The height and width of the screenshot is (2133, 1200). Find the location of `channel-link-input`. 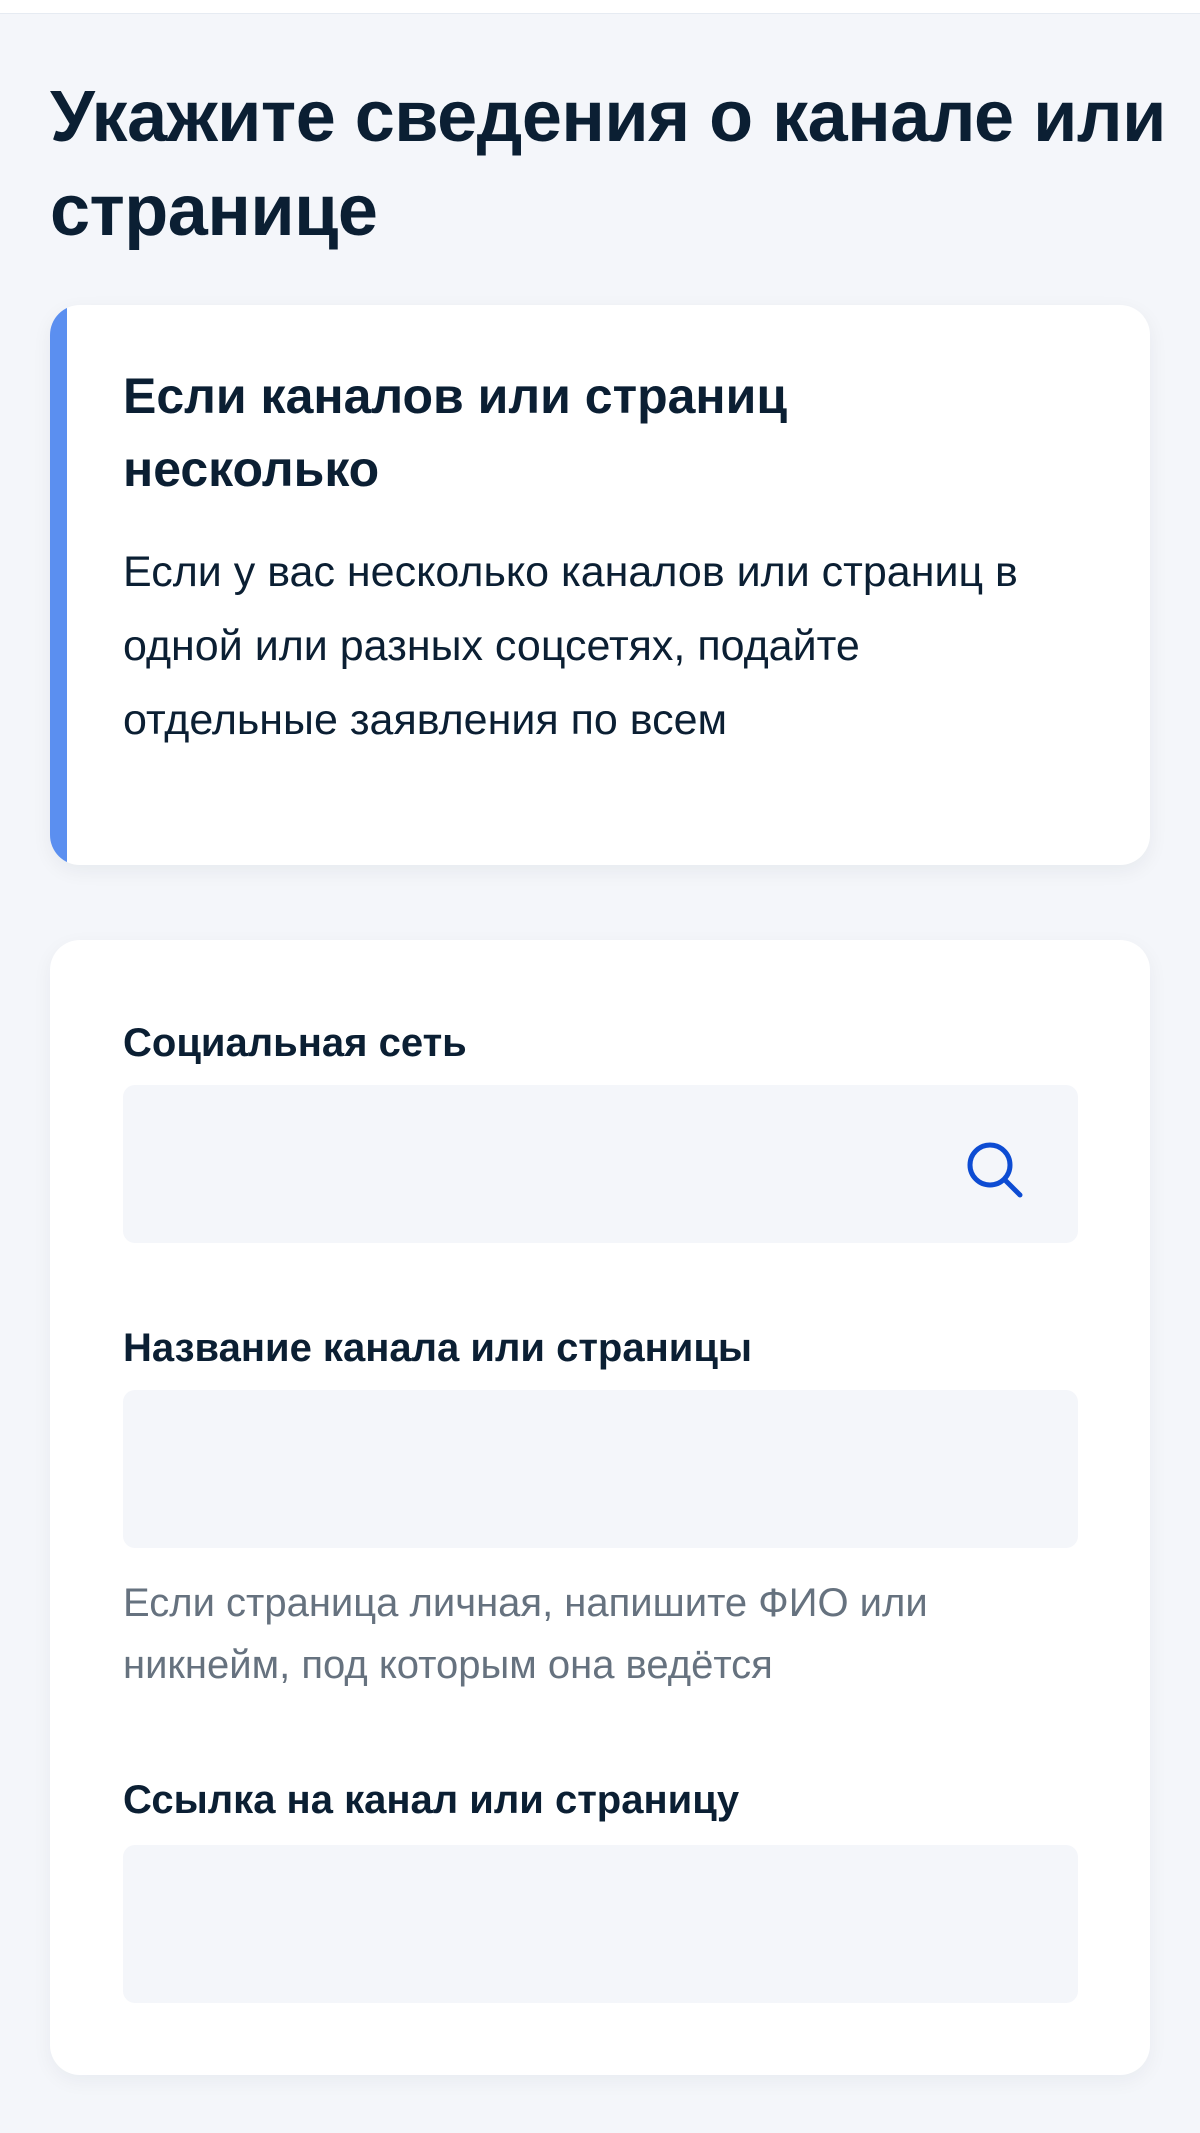

channel-link-input is located at coordinates (600, 1924).